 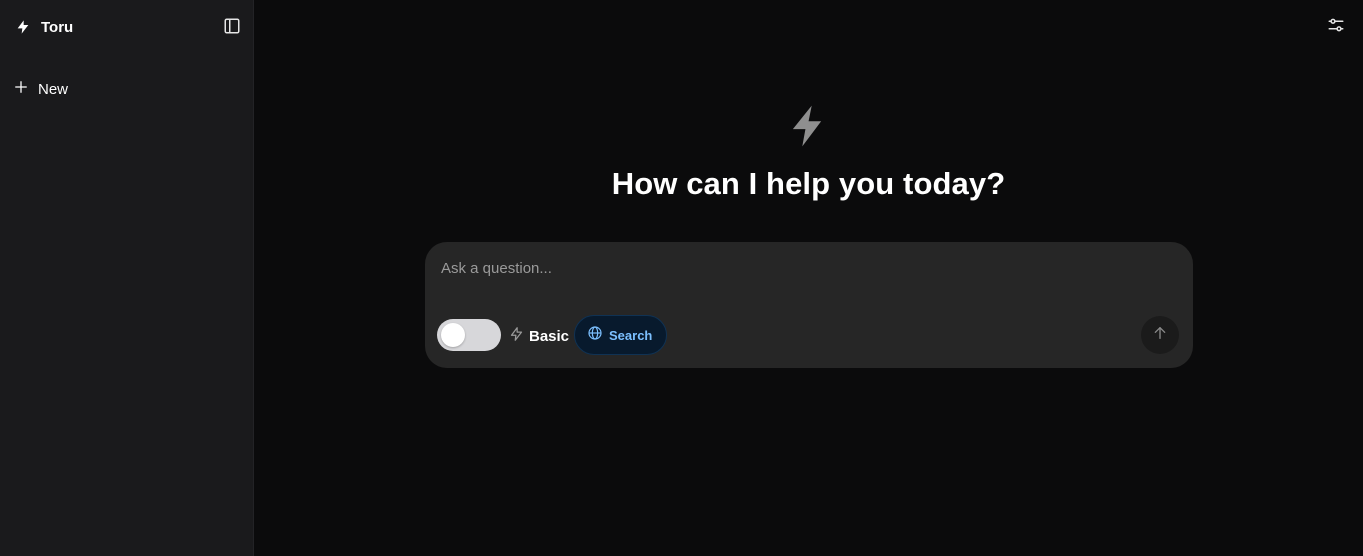 I want to click on new-chat-button: New, so click(x=41, y=89).